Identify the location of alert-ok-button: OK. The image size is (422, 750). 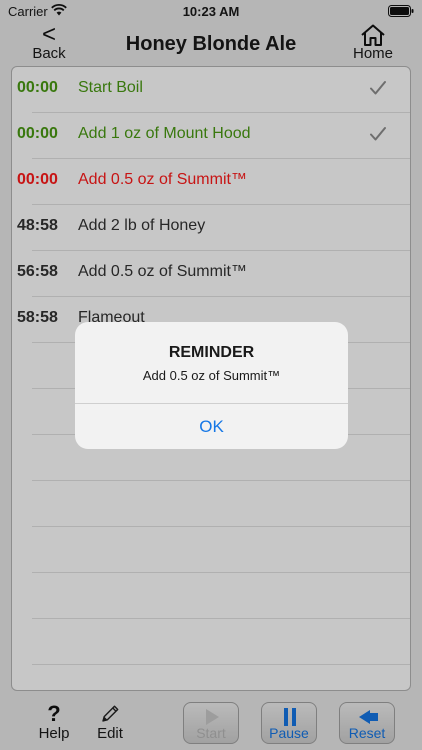
(211, 426).